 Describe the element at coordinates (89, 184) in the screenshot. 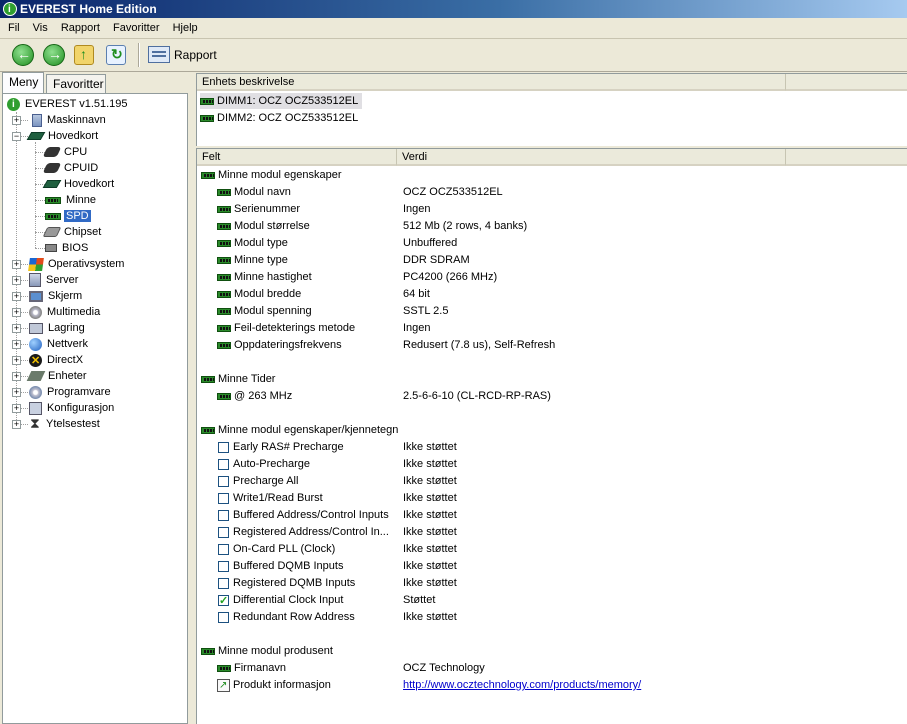

I see `tree-item-label: Hovedkort` at that location.